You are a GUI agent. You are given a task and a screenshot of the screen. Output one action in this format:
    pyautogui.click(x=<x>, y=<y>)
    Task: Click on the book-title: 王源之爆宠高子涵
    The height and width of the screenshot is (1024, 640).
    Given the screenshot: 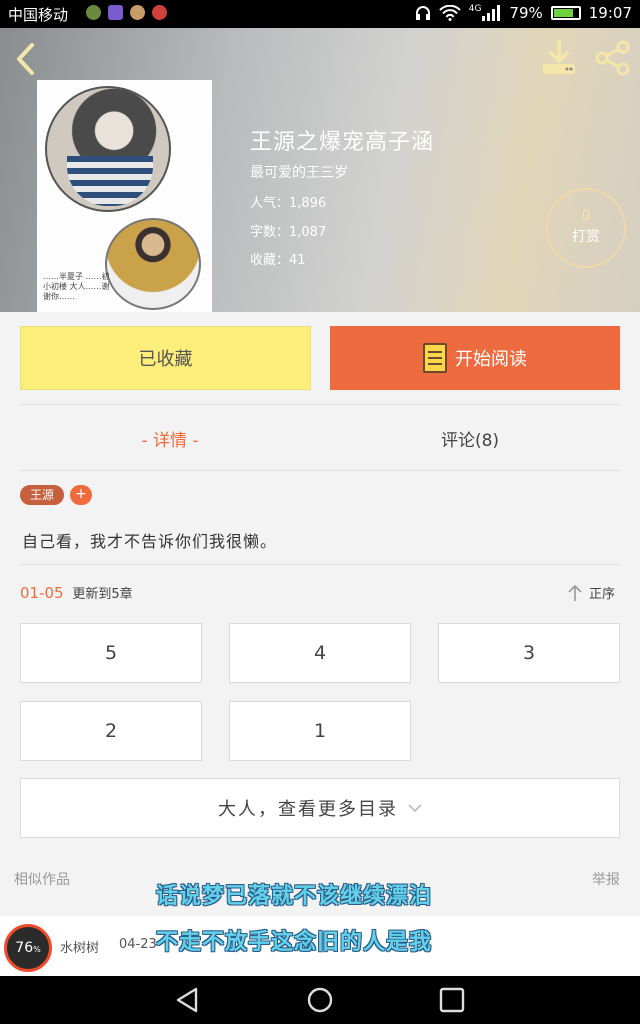 What is the action you would take?
    pyautogui.click(x=342, y=142)
    